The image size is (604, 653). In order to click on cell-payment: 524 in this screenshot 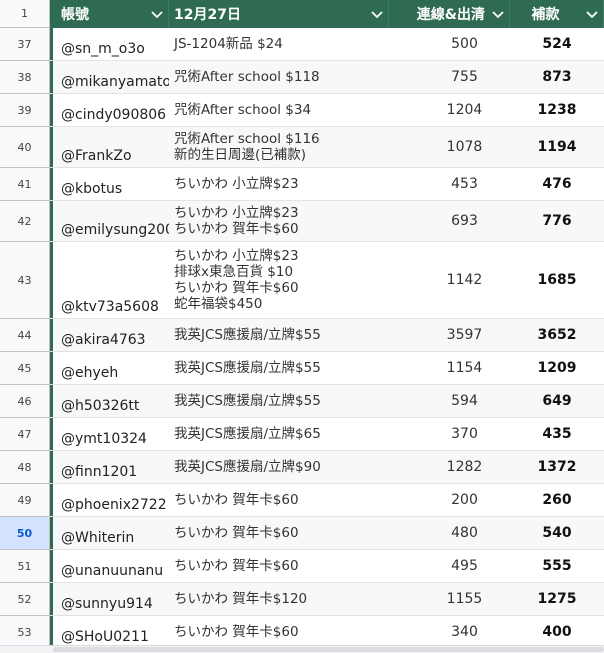, I will do `click(557, 44)`.